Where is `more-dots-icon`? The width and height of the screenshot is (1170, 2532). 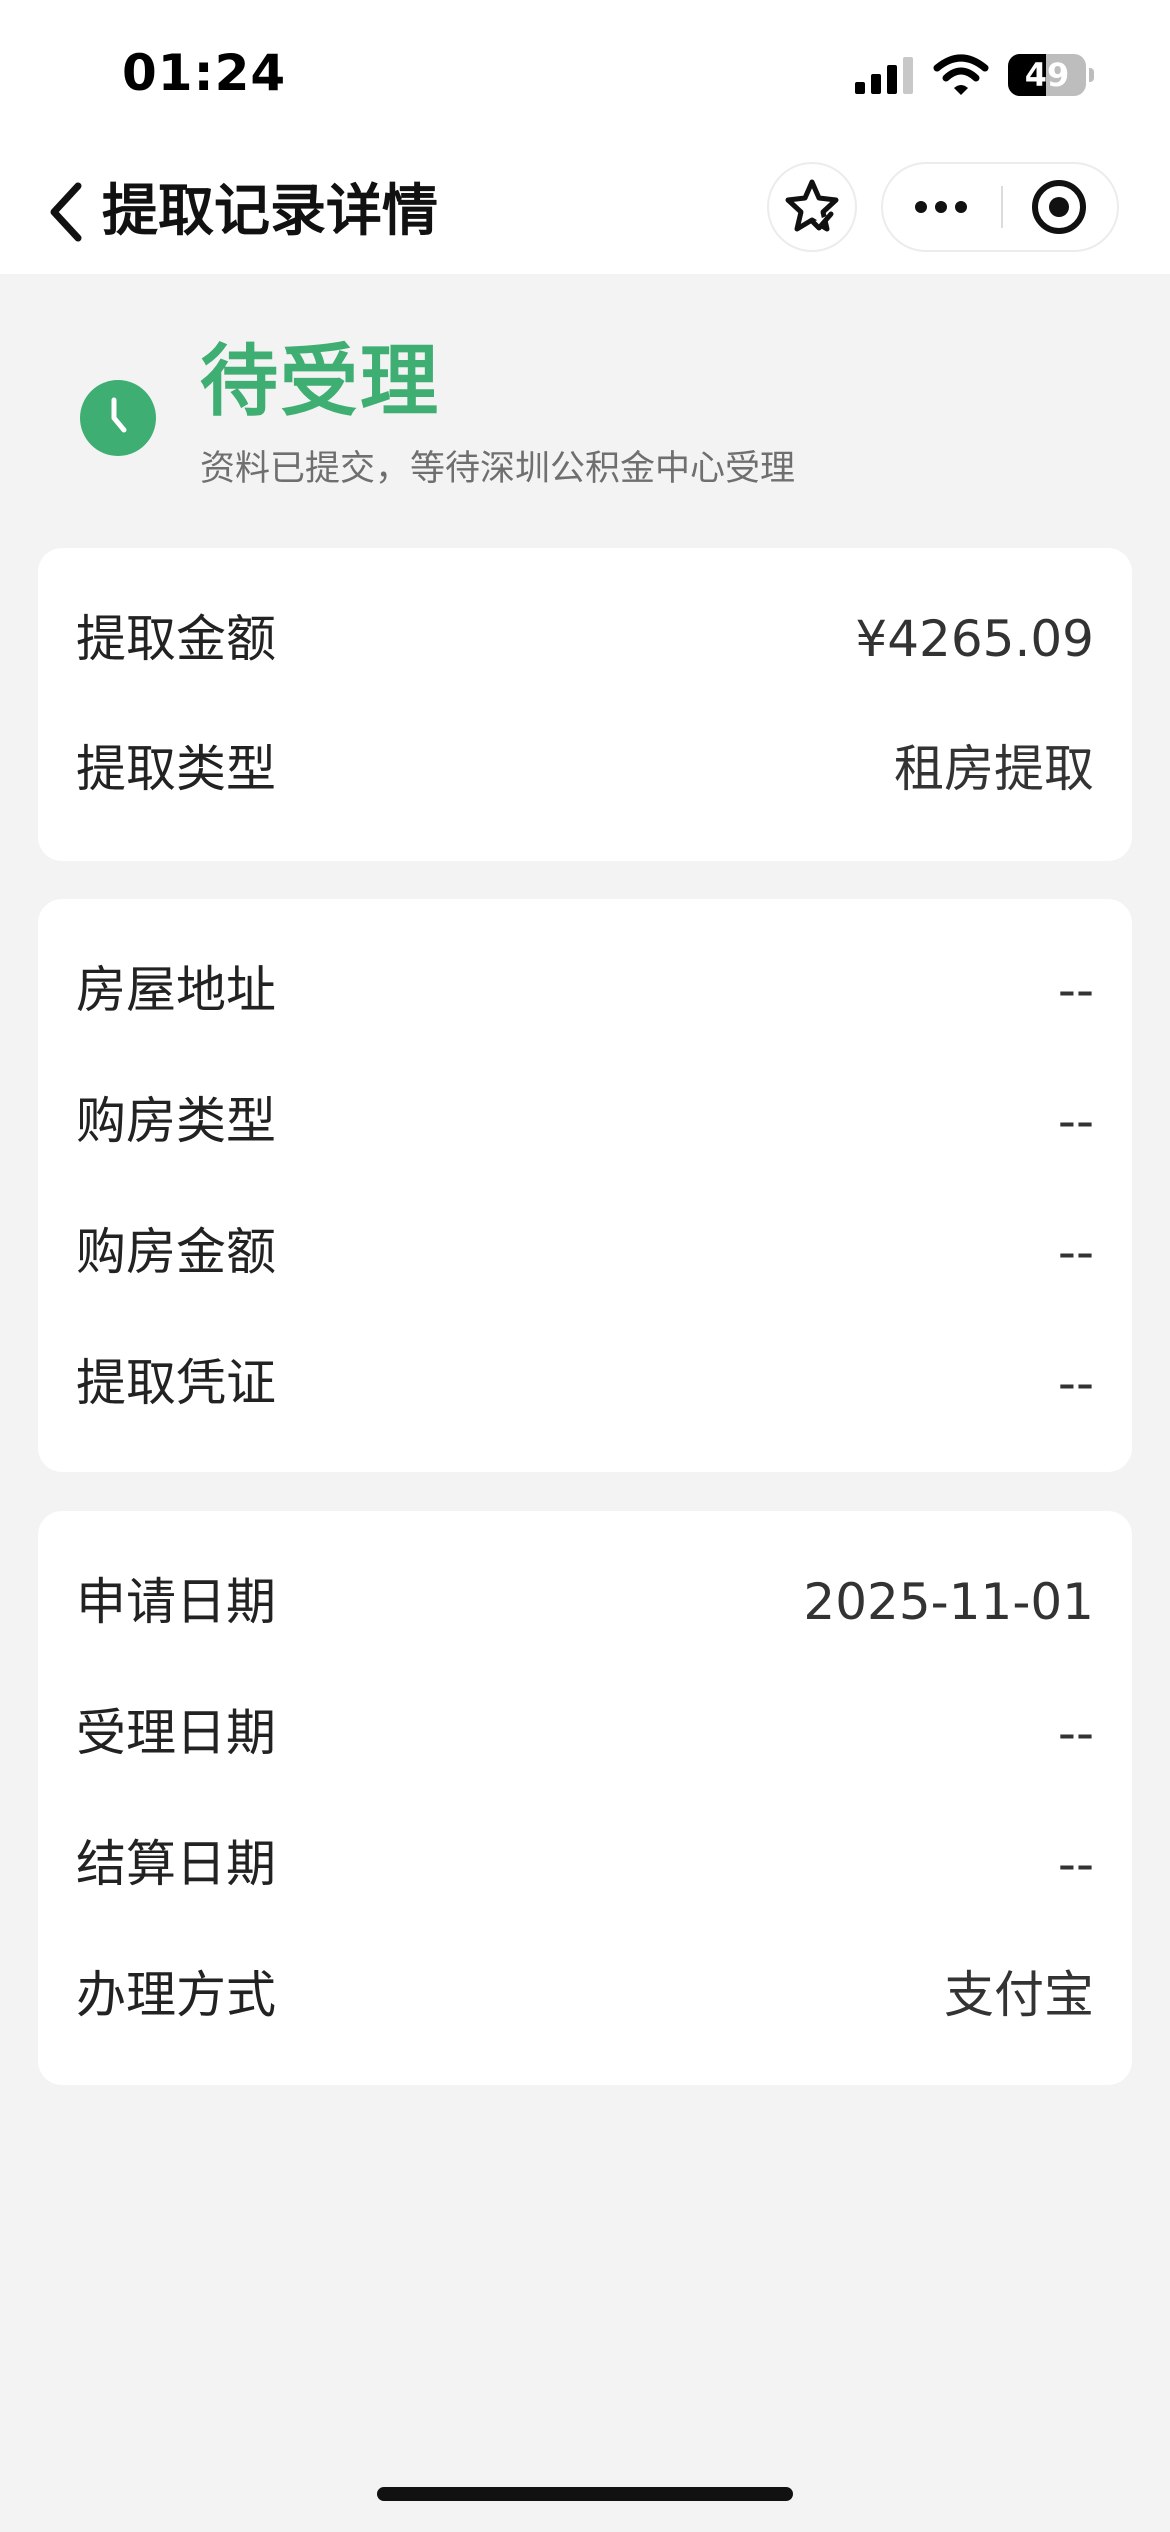
more-dots-icon is located at coordinates (941, 207).